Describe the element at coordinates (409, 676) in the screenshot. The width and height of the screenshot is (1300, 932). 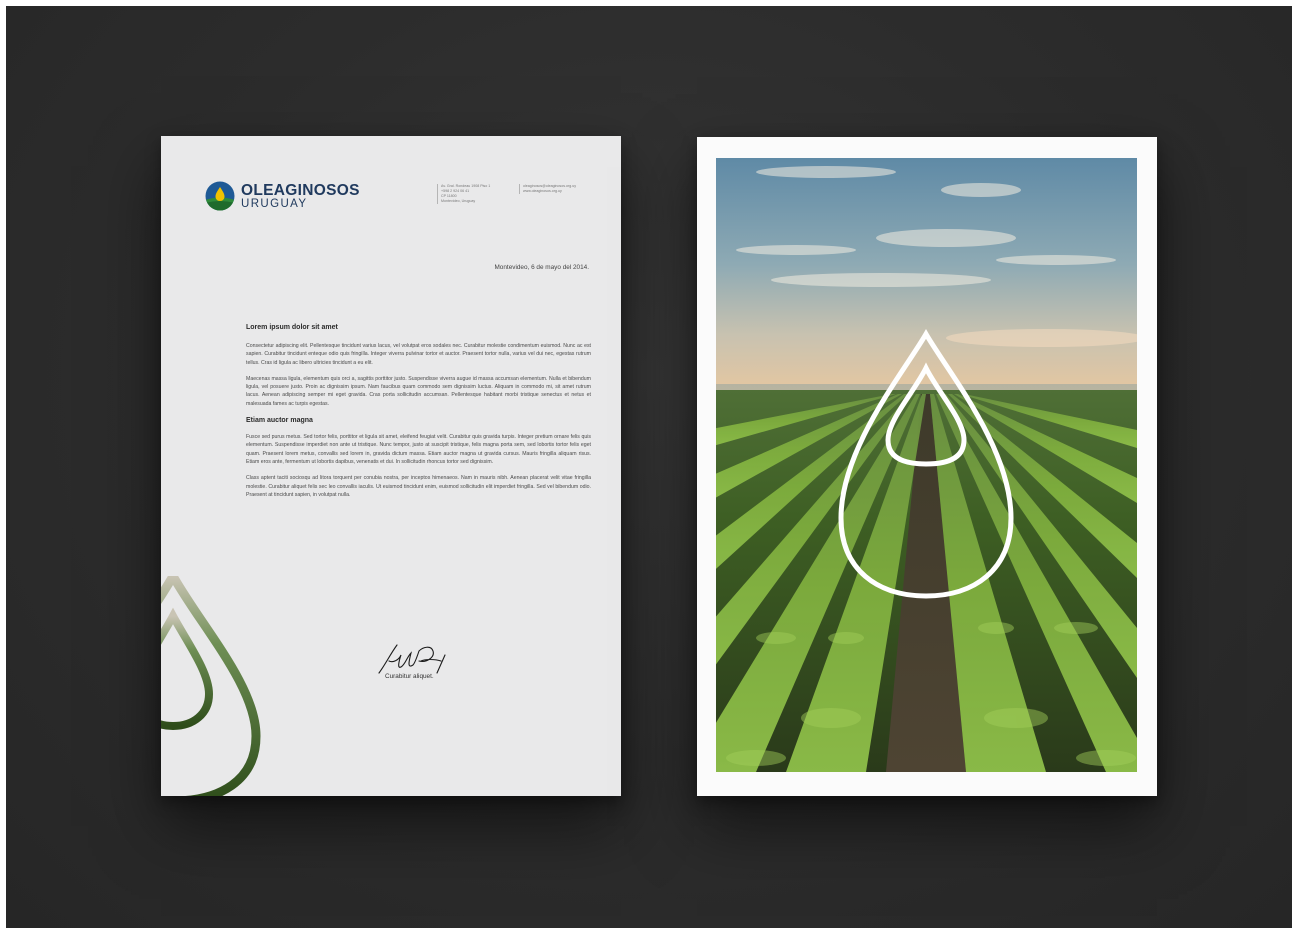
I see `signature-name: Curabitur aliquet.` at that location.